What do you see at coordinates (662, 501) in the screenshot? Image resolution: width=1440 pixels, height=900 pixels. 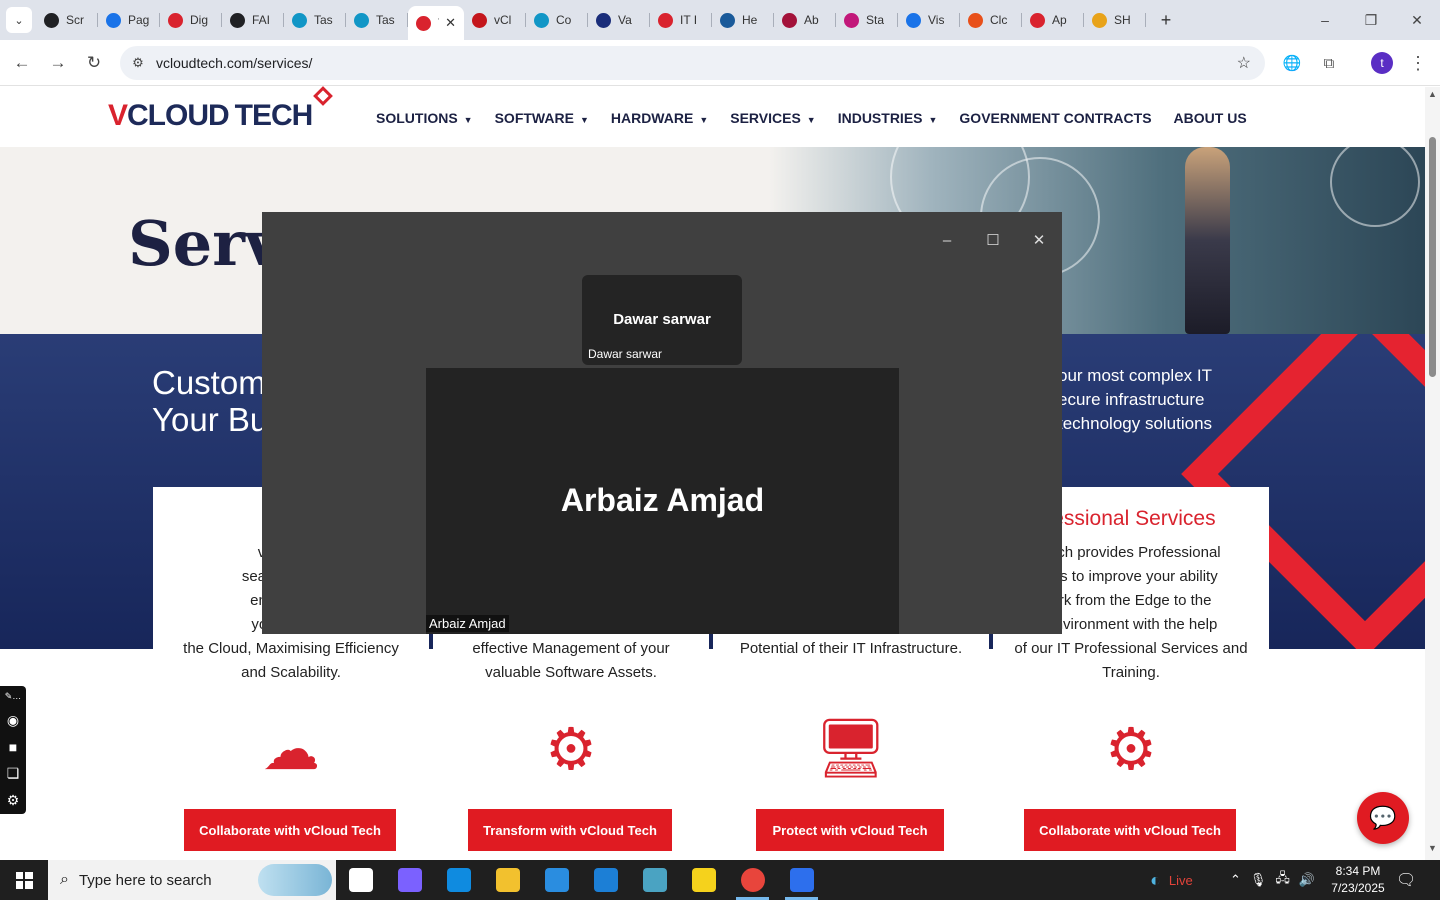 I see `participant-tile-active: Arbaiz Amjad Arbaiz Amjad` at bounding box center [662, 501].